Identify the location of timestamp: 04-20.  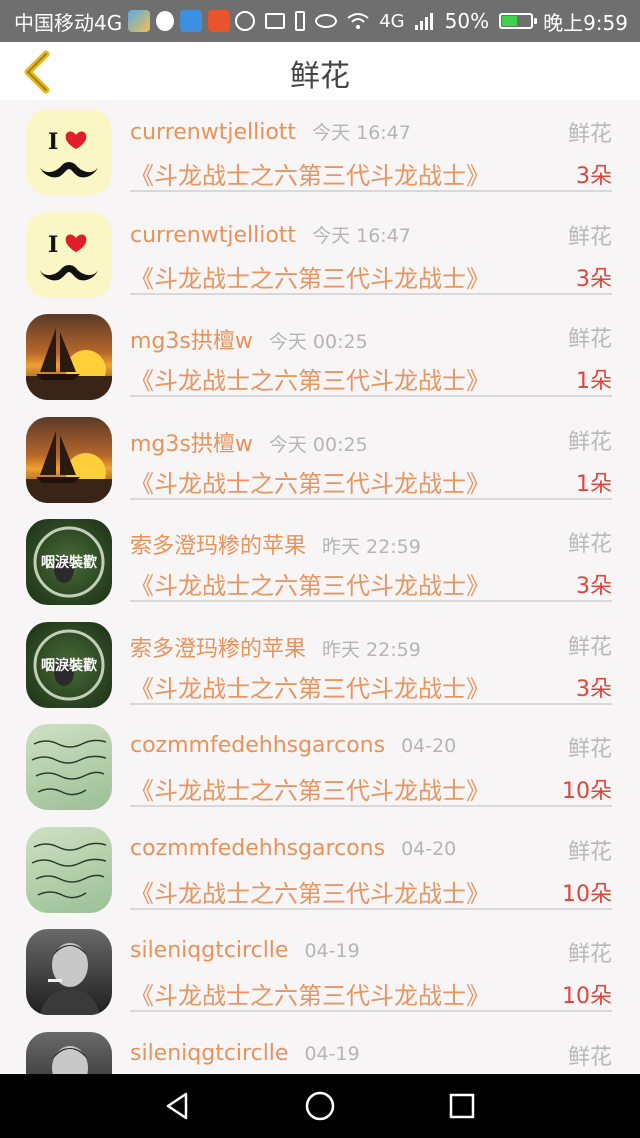
(429, 848).